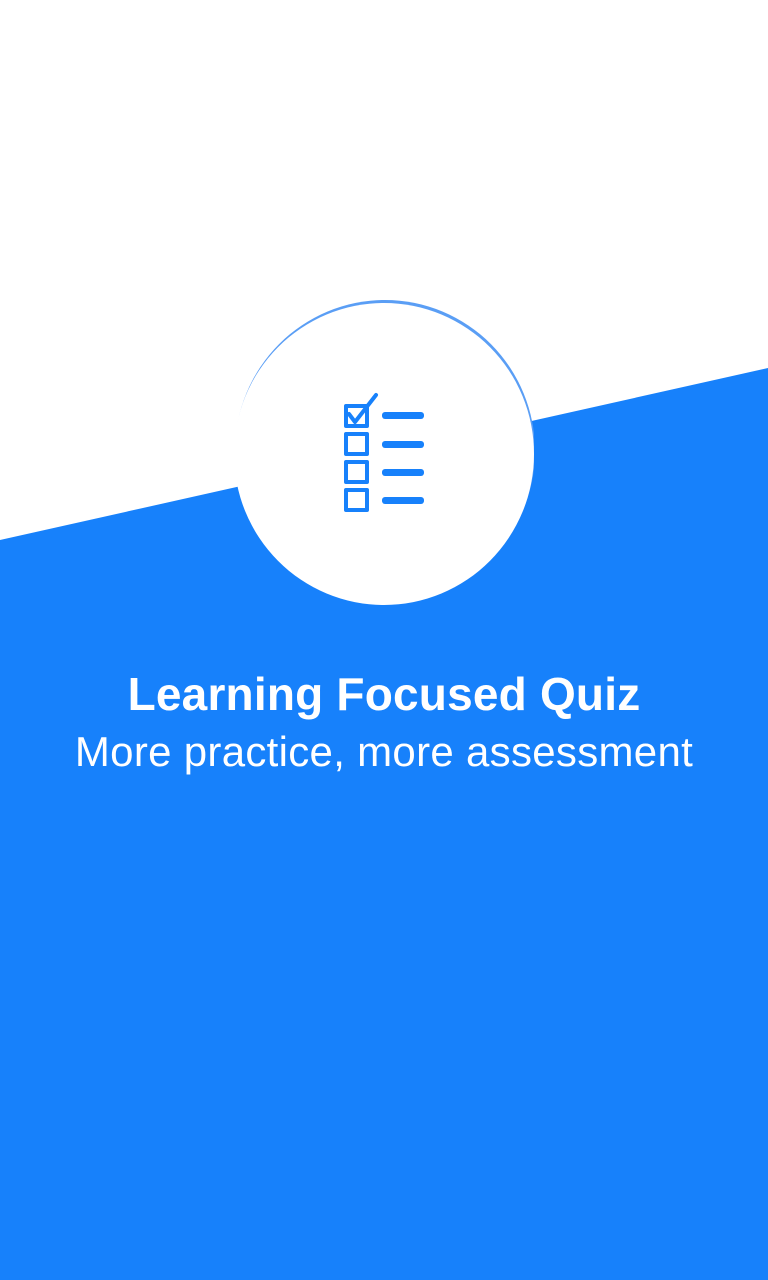  Describe the element at coordinates (384, 452) in the screenshot. I see `feature-icon-badge` at that location.